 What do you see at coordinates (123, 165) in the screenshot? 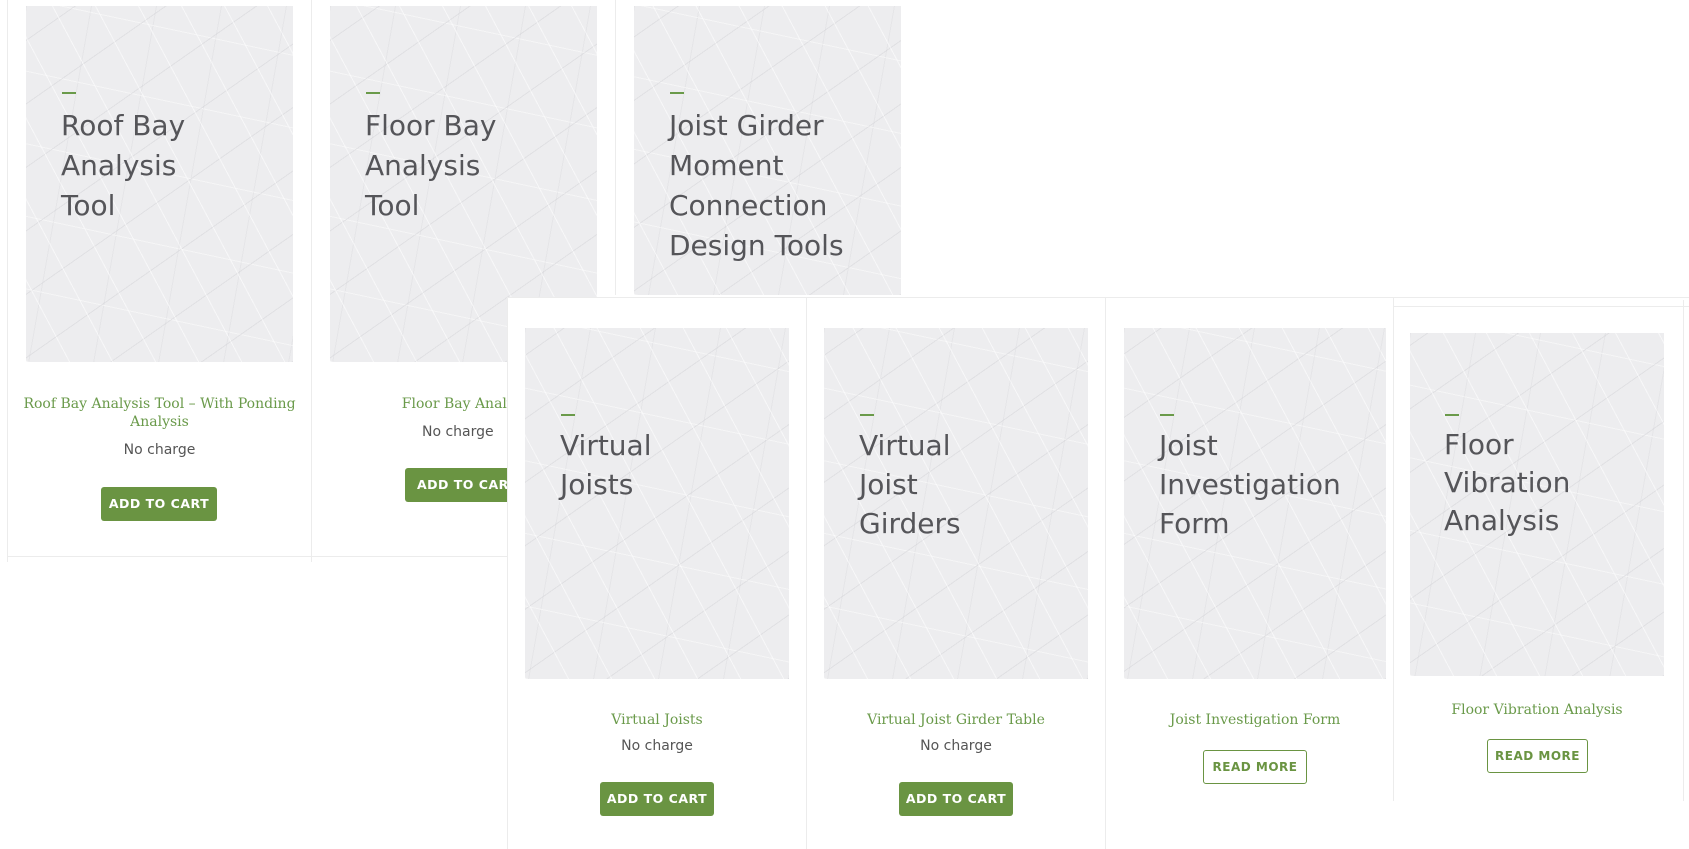
I see `thumbnail-title: Roof Bay Analysis Tool` at bounding box center [123, 165].